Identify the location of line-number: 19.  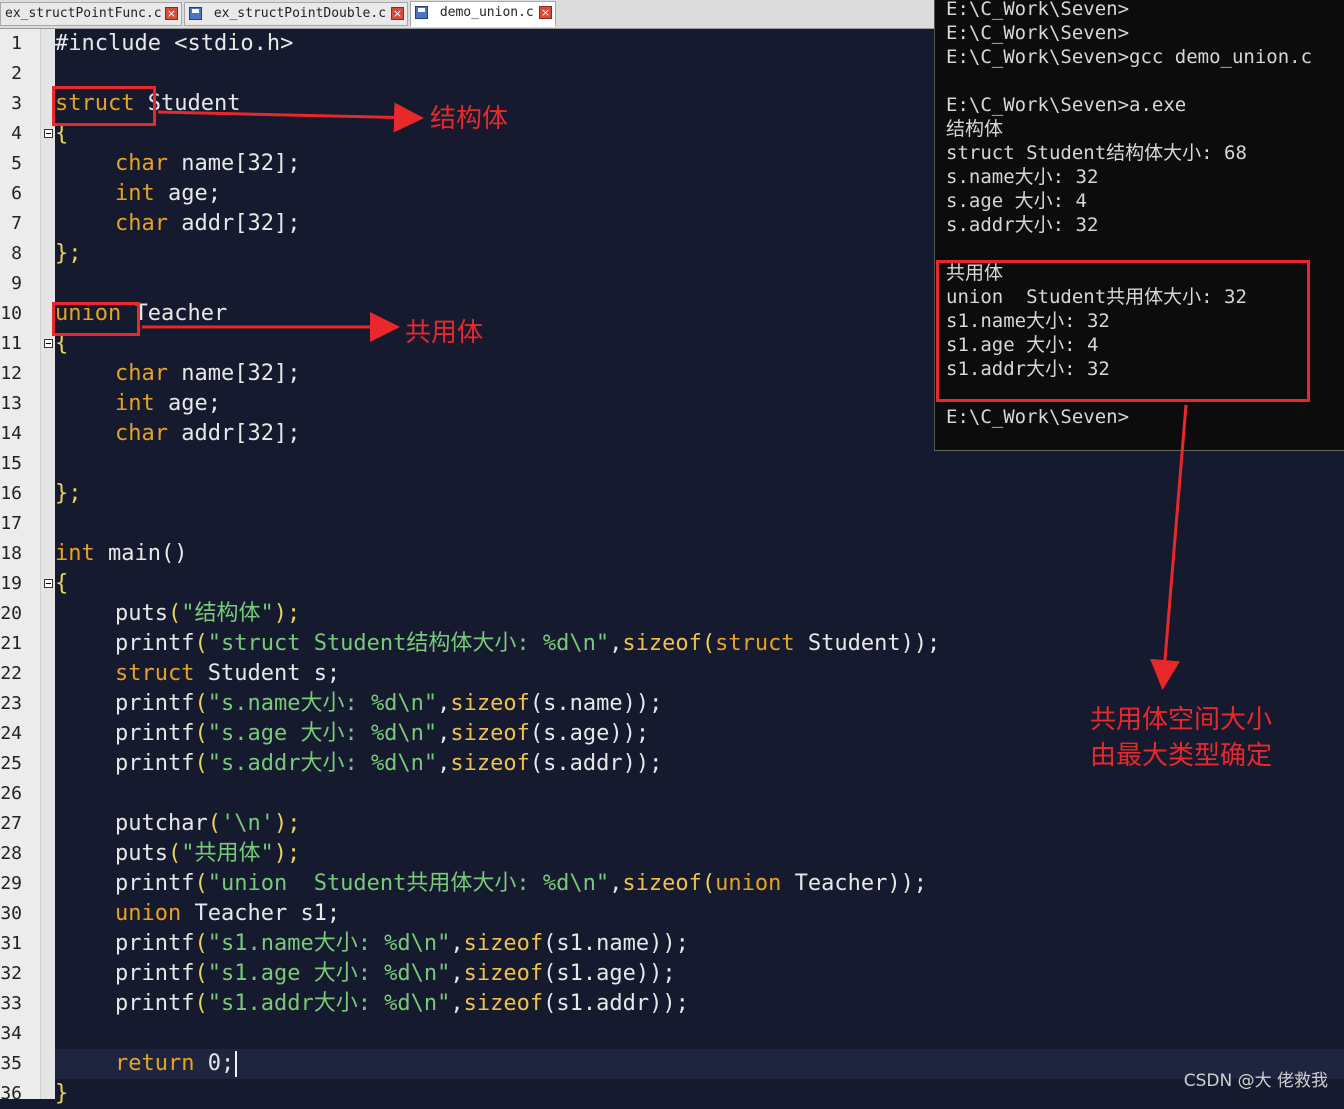
(11, 583).